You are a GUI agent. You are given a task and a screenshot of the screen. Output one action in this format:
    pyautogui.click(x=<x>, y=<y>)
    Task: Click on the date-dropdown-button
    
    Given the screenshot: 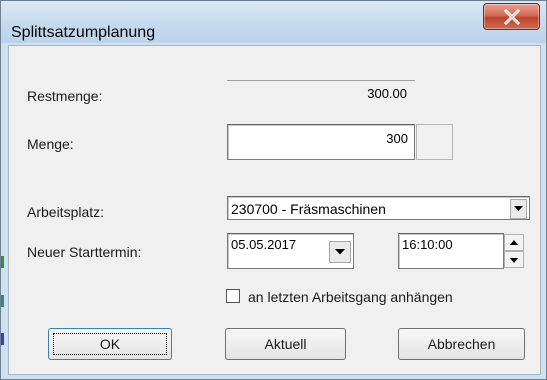 What is the action you would take?
    pyautogui.click(x=340, y=252)
    